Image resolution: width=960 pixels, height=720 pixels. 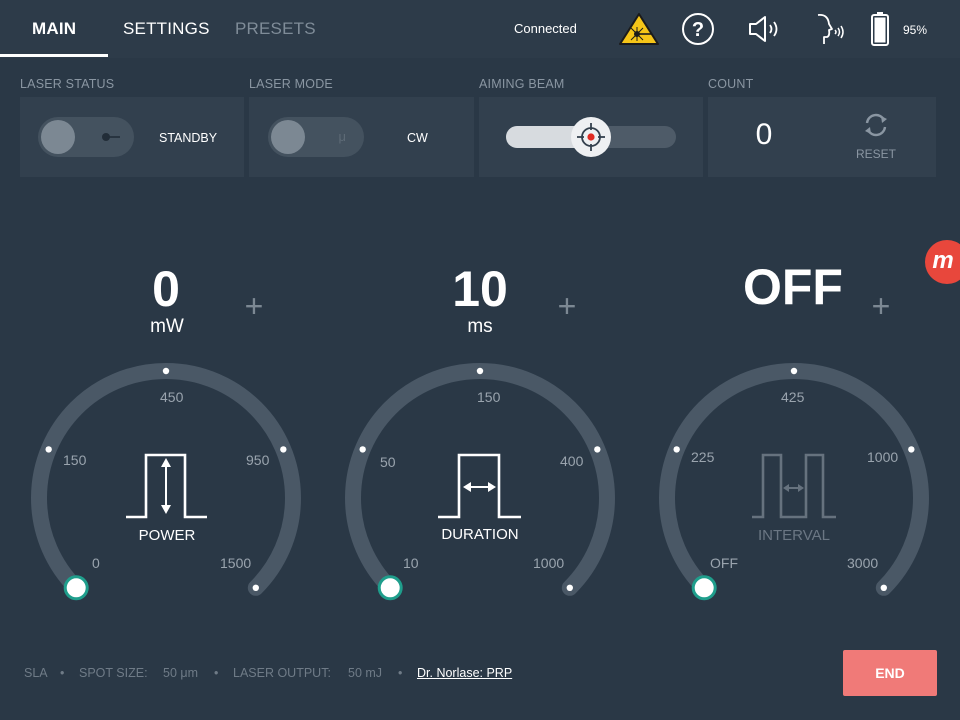 I want to click on duration-pulse-icon, so click(x=479, y=486).